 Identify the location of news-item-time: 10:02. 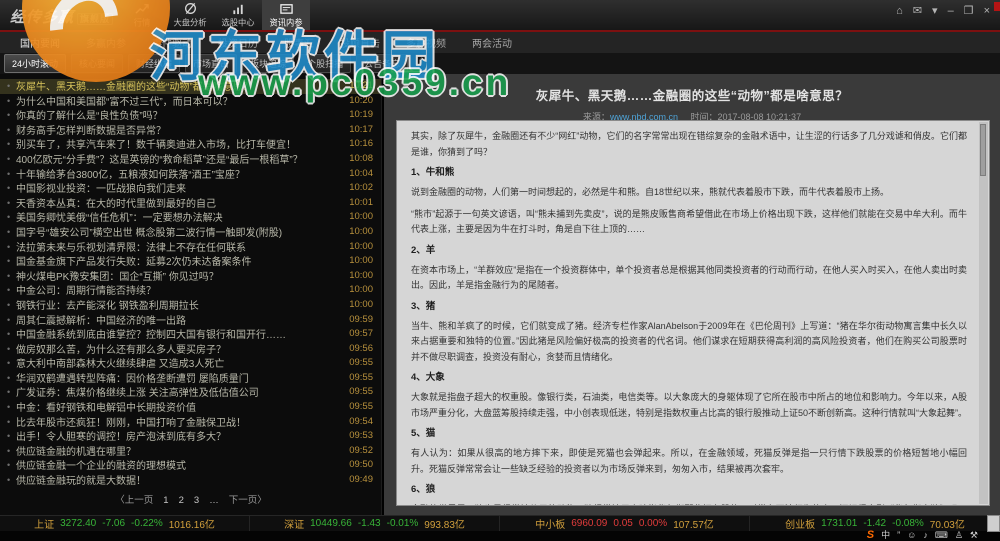
(361, 188).